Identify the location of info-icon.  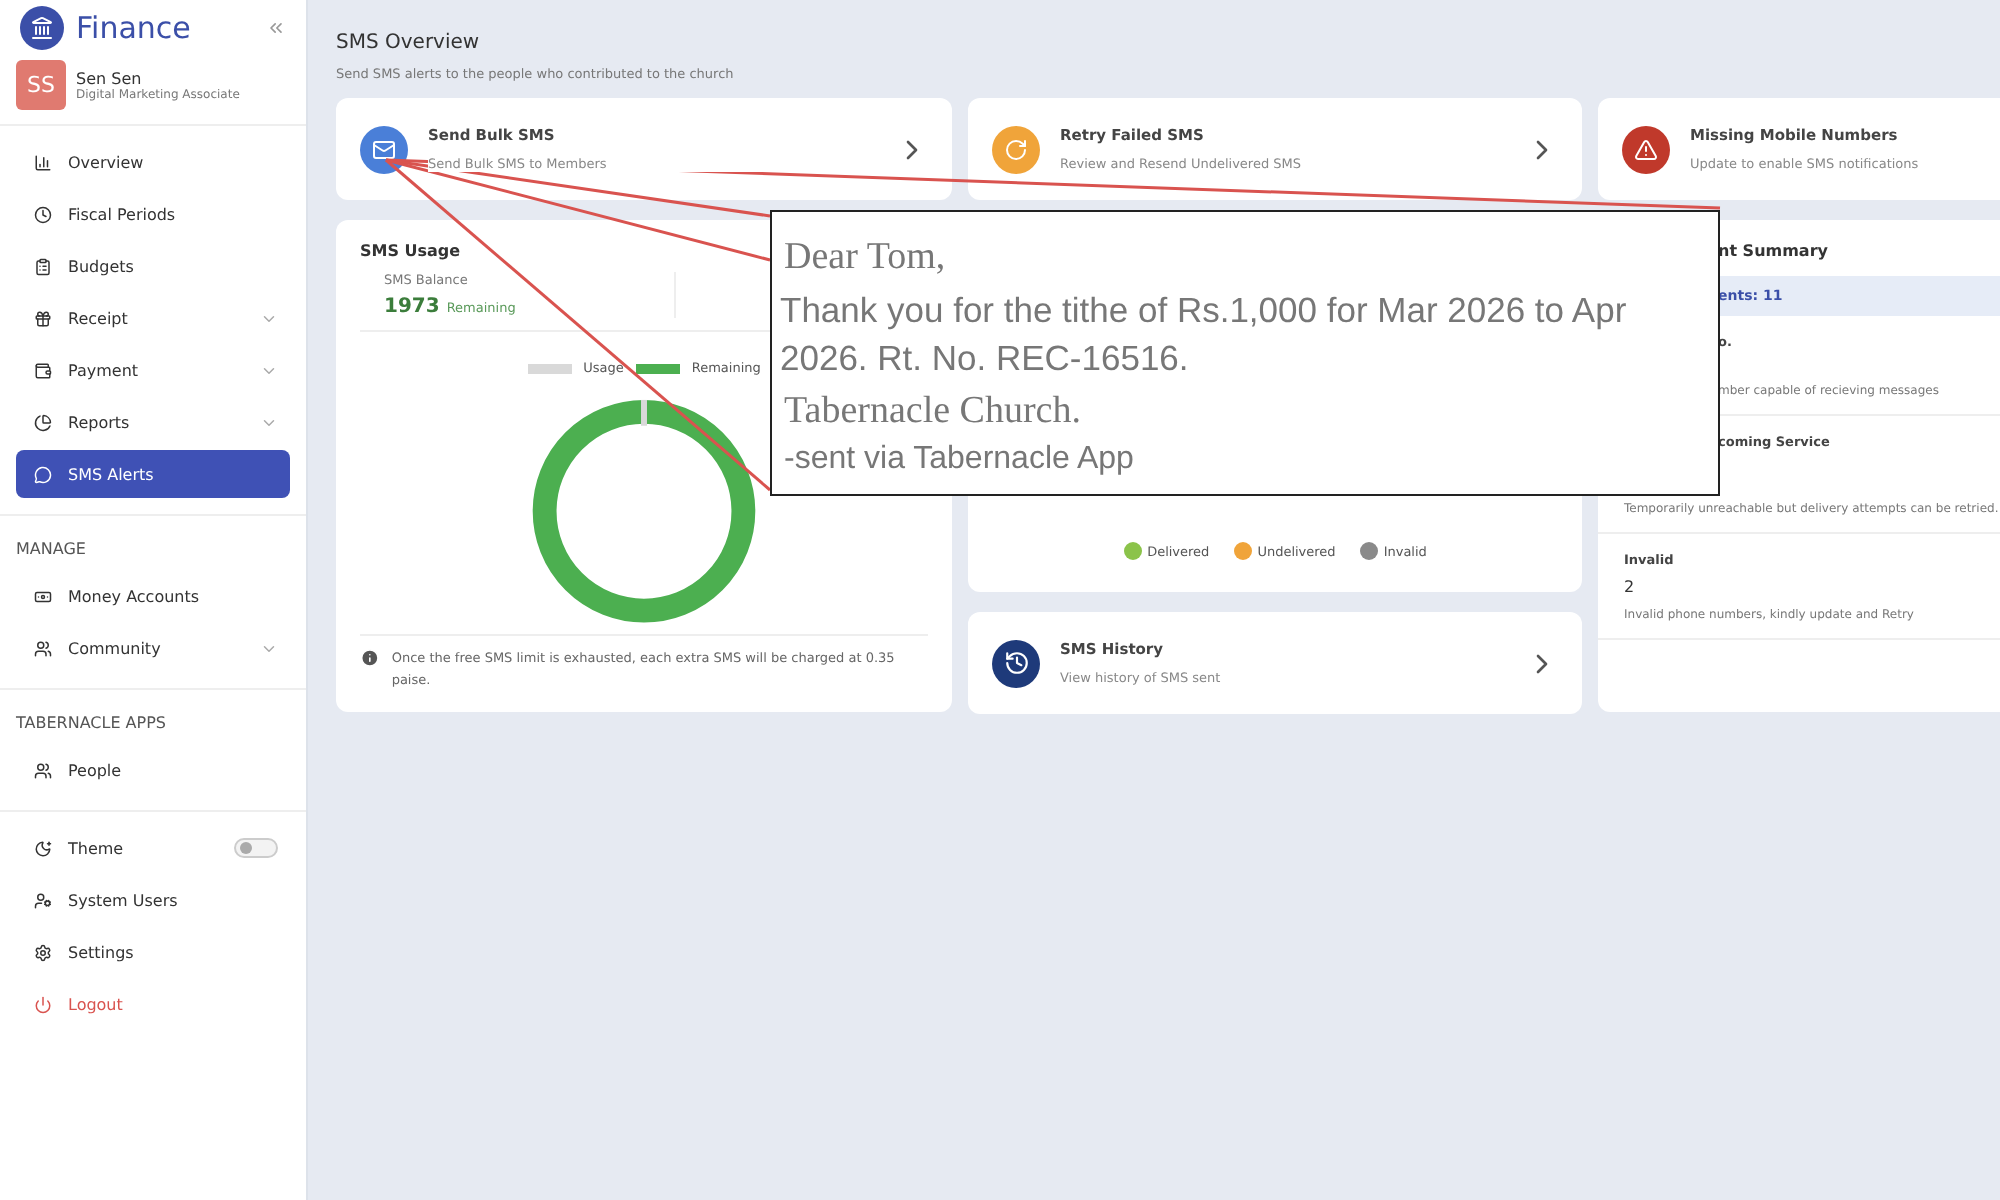
(370, 658).